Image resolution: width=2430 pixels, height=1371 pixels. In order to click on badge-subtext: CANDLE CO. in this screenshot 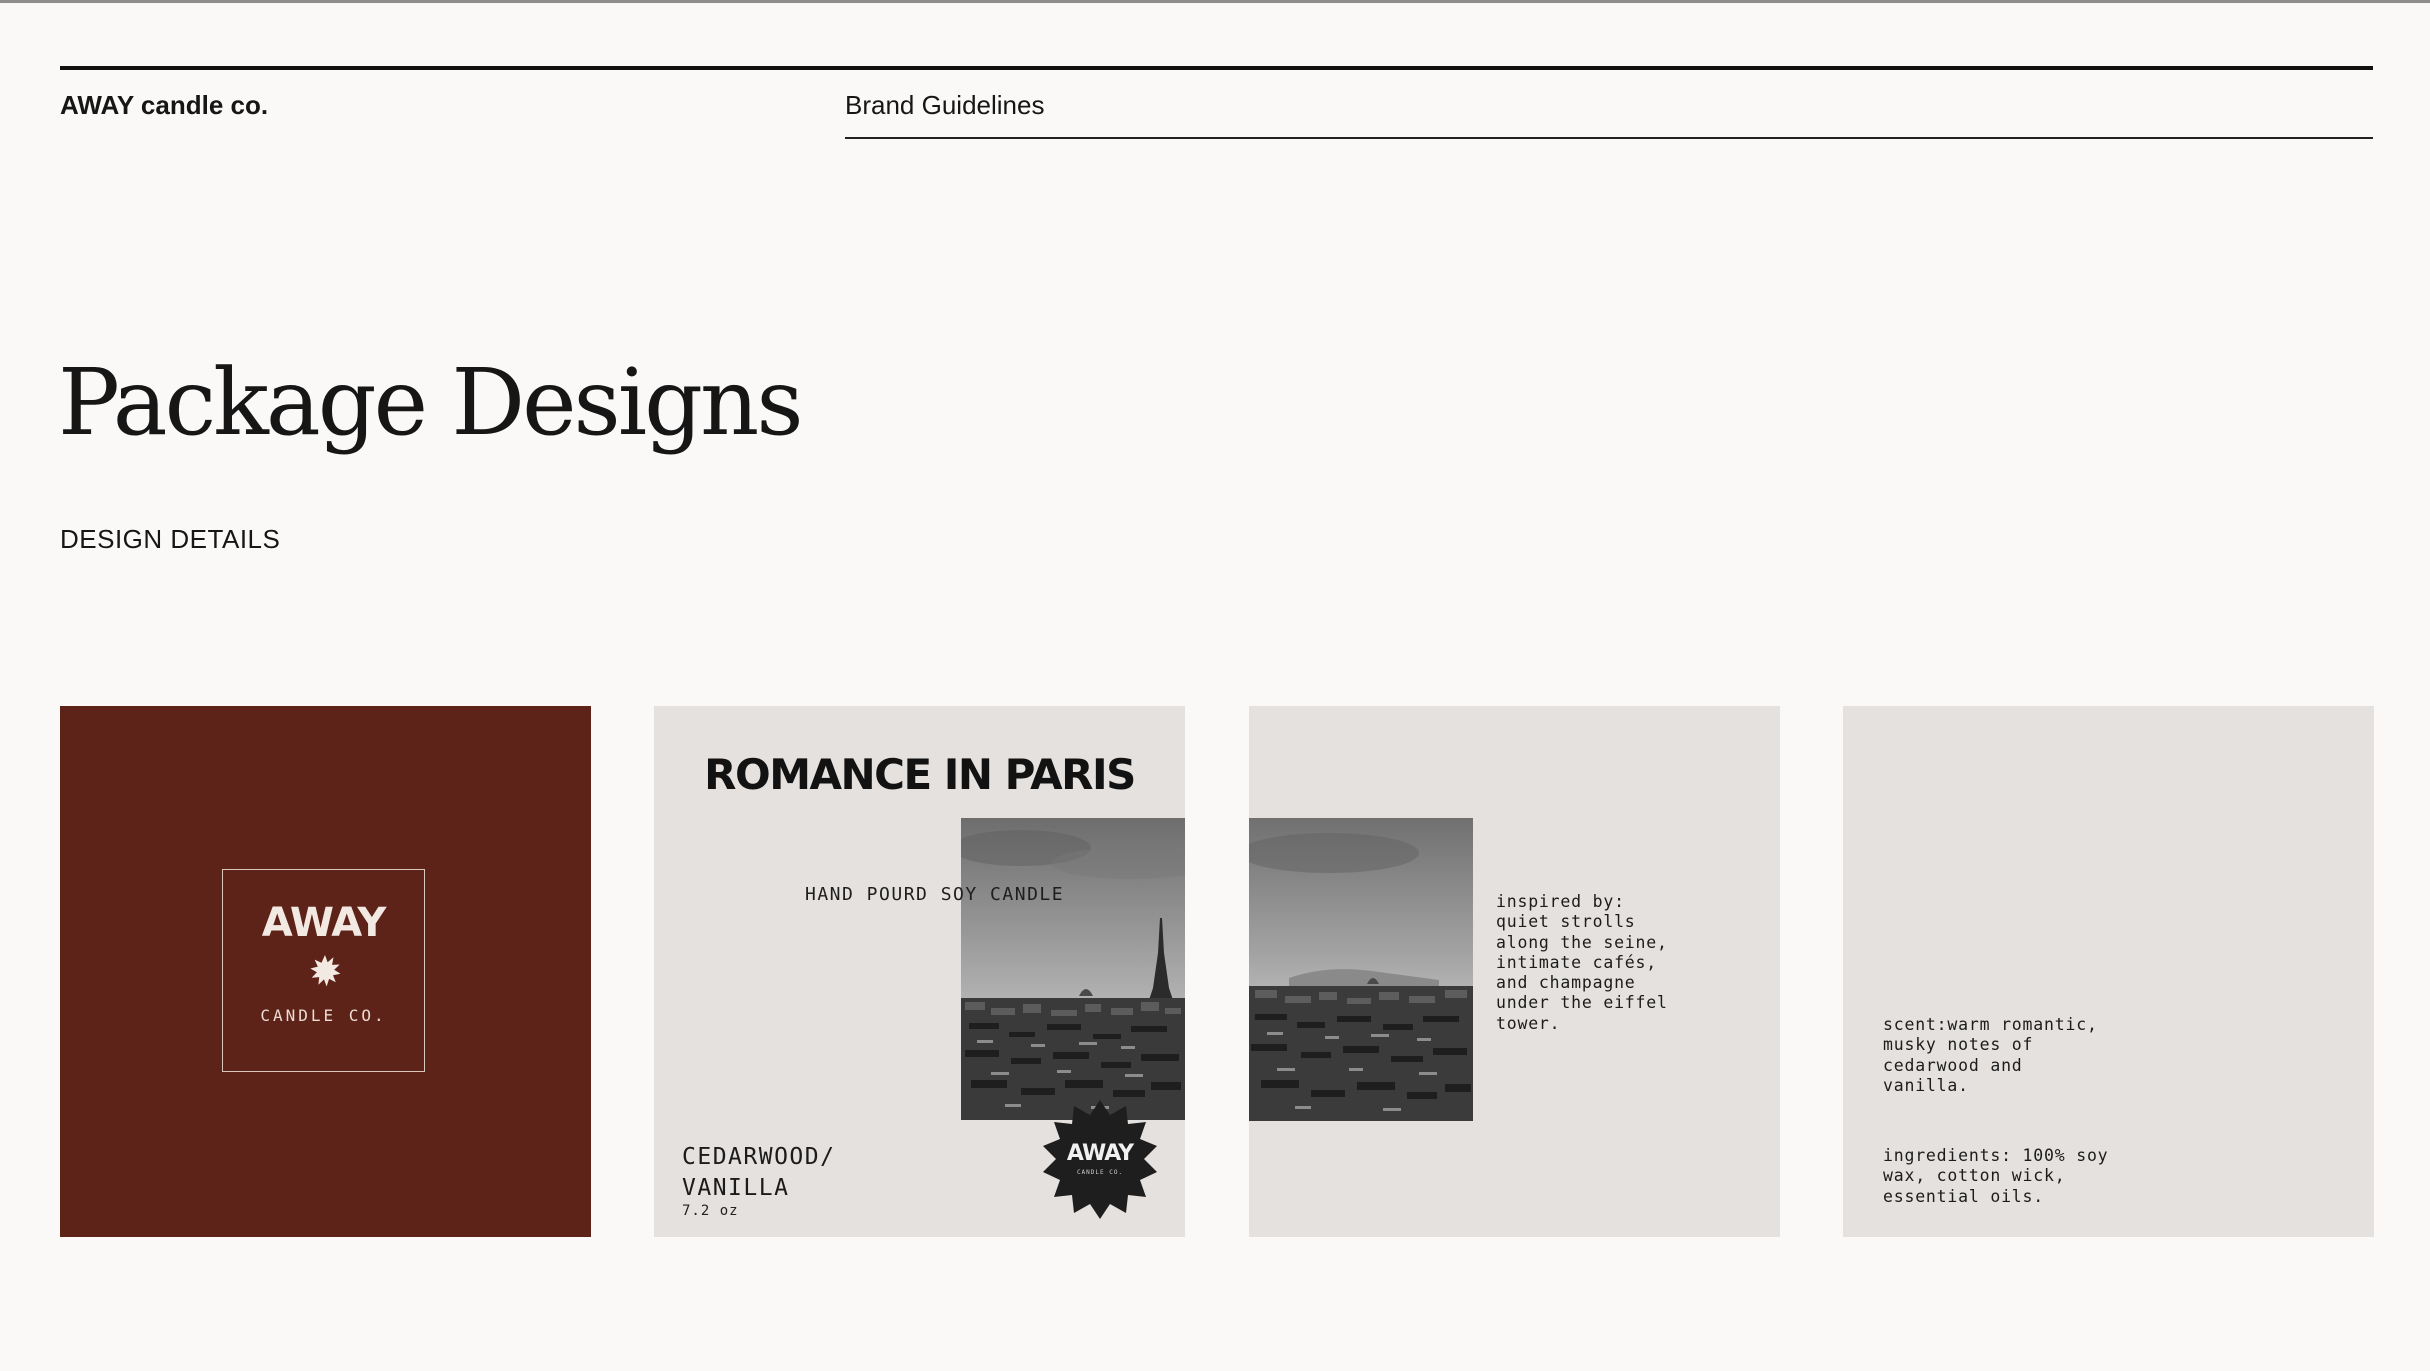, I will do `click(1100, 1172)`.